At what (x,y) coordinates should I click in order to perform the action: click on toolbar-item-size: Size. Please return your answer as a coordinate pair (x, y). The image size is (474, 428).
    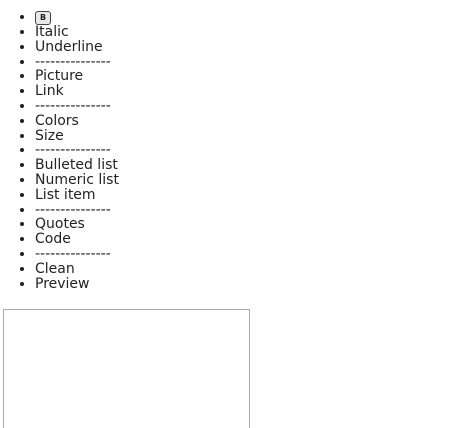
    Looking at the image, I should click on (77, 136).